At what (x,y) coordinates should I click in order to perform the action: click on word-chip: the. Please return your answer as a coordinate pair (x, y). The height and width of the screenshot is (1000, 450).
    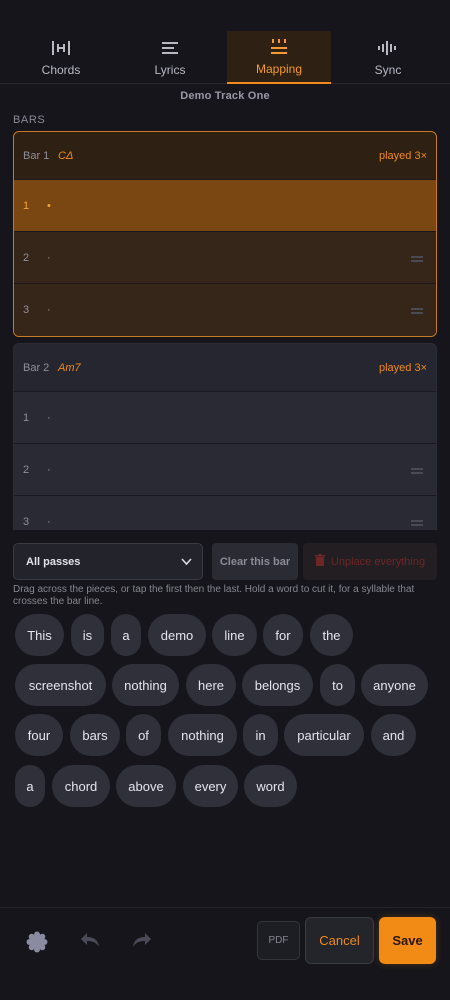
    Looking at the image, I should click on (331, 635).